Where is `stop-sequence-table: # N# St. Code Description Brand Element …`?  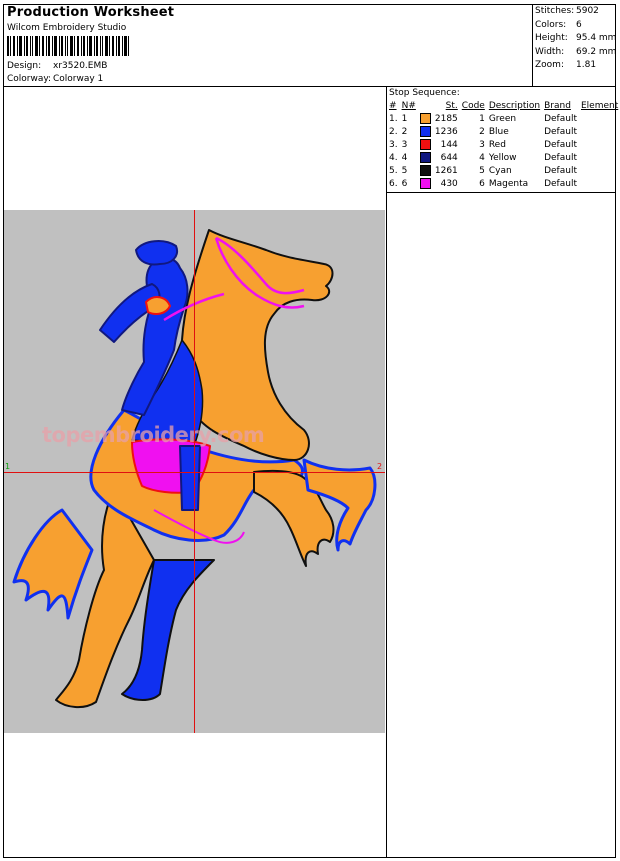
stop-sequence-table: # N# St. Code Description Brand Element … is located at coordinates (503, 145).